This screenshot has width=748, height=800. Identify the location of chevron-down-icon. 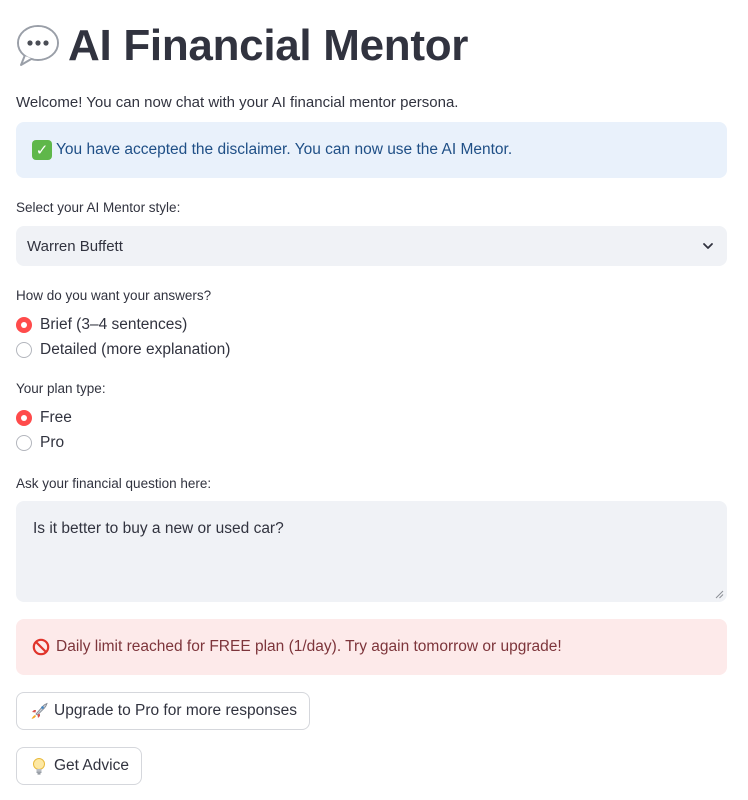
(708, 246).